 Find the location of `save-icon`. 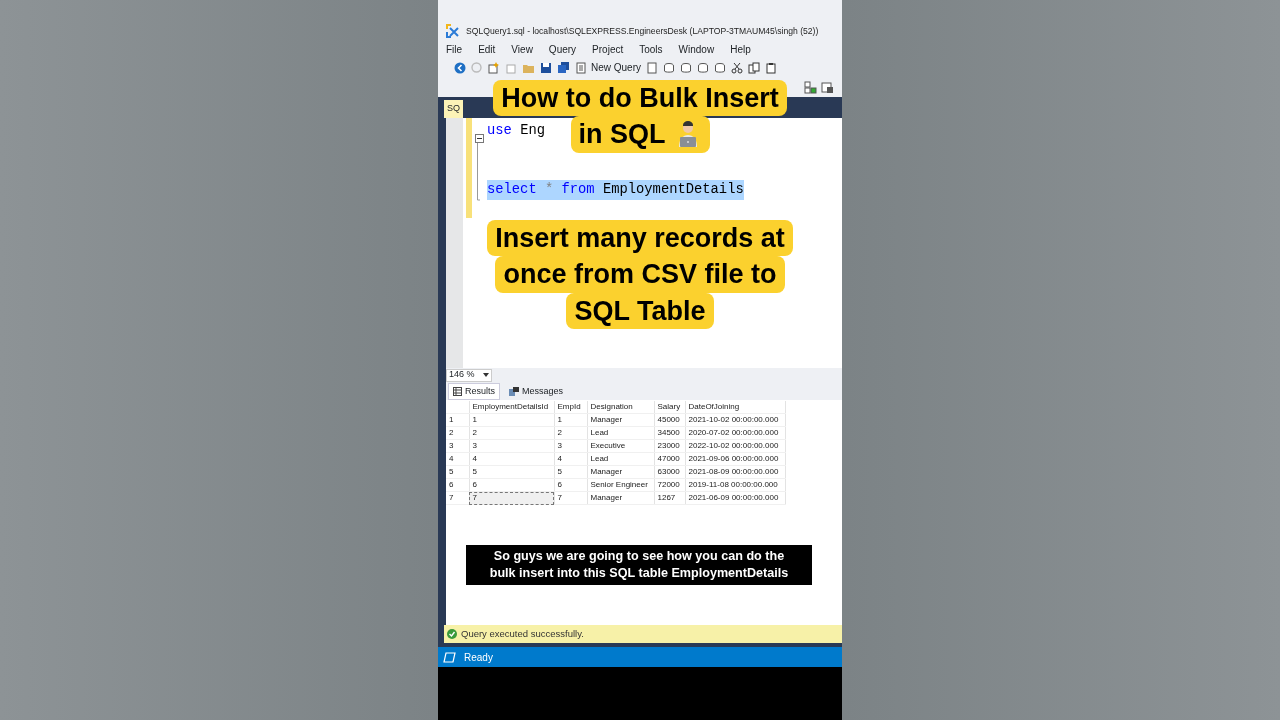

save-icon is located at coordinates (546, 67).